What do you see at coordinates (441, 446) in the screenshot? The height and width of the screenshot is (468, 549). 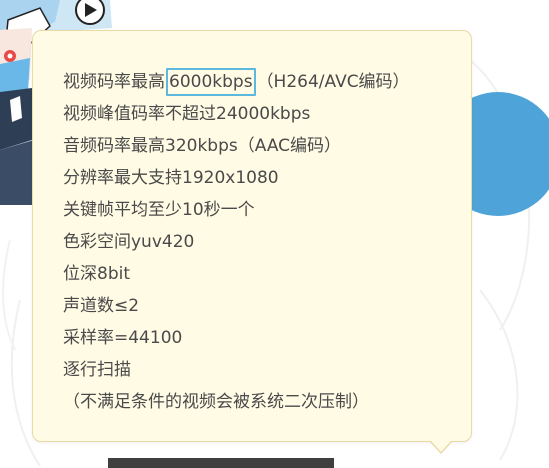 I see `tooltip-arrow-fill` at bounding box center [441, 446].